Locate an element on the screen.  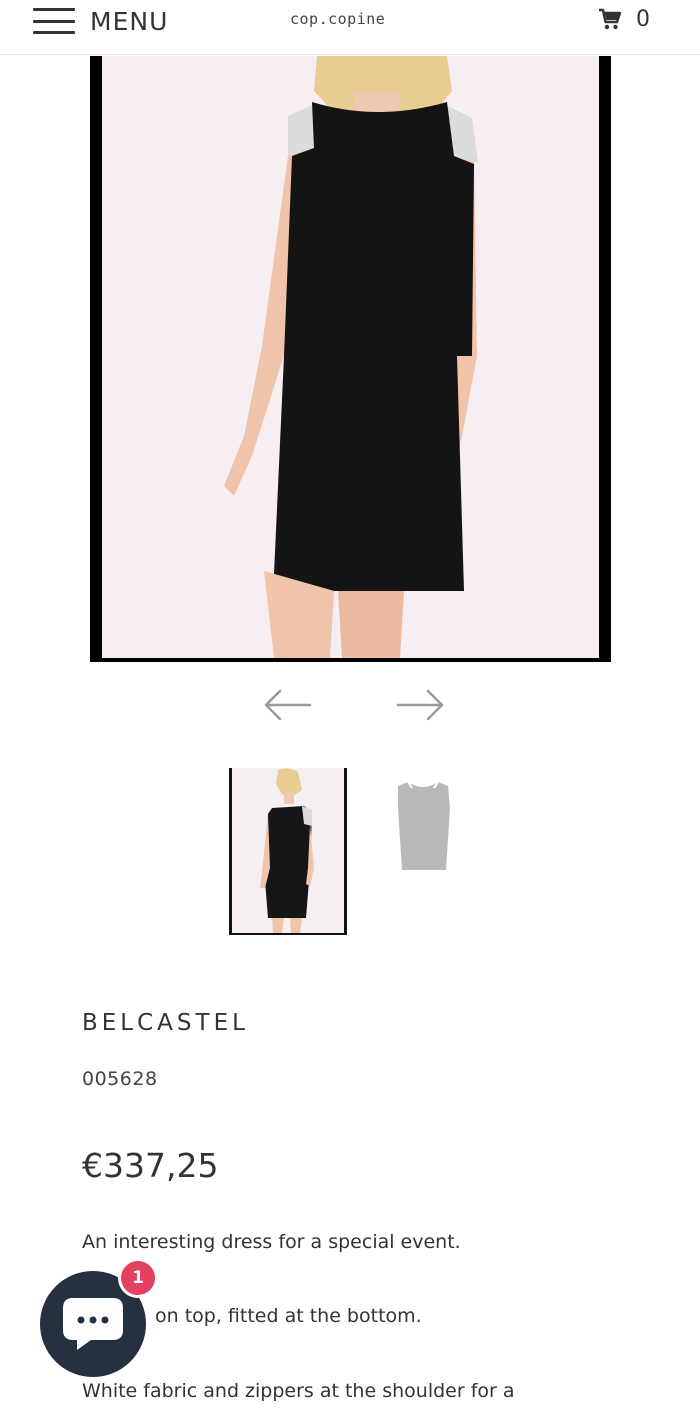
cart-icon is located at coordinates (610, 19).